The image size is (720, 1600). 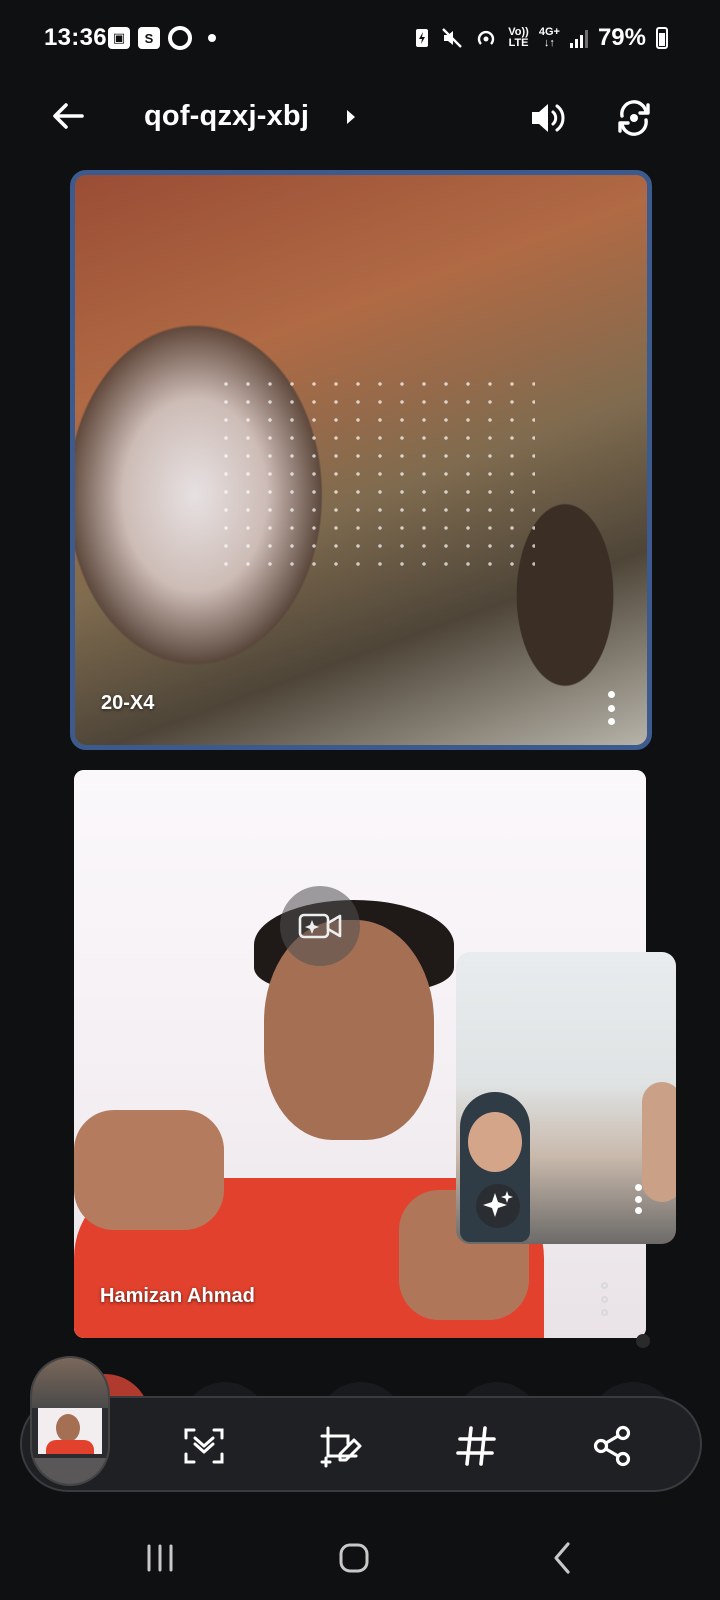 I want to click on recents-icon, so click(x=160, y=1558).